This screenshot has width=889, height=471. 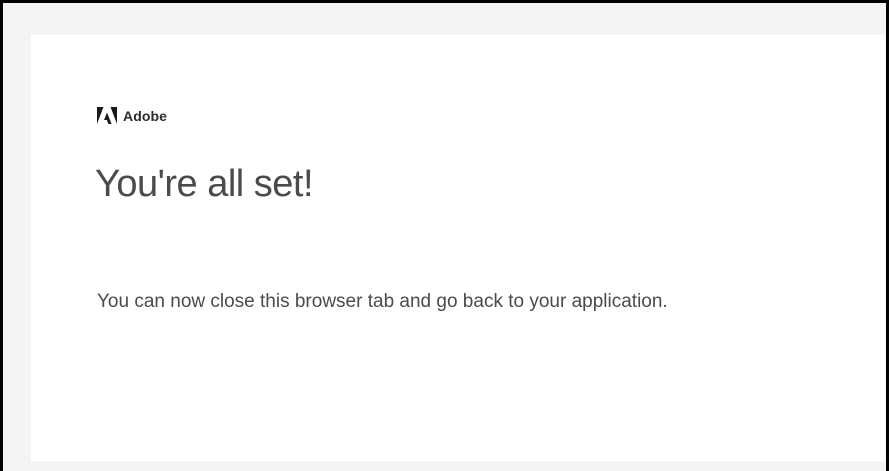 What do you see at coordinates (107, 115) in the screenshot?
I see `adobe-logo-icon` at bounding box center [107, 115].